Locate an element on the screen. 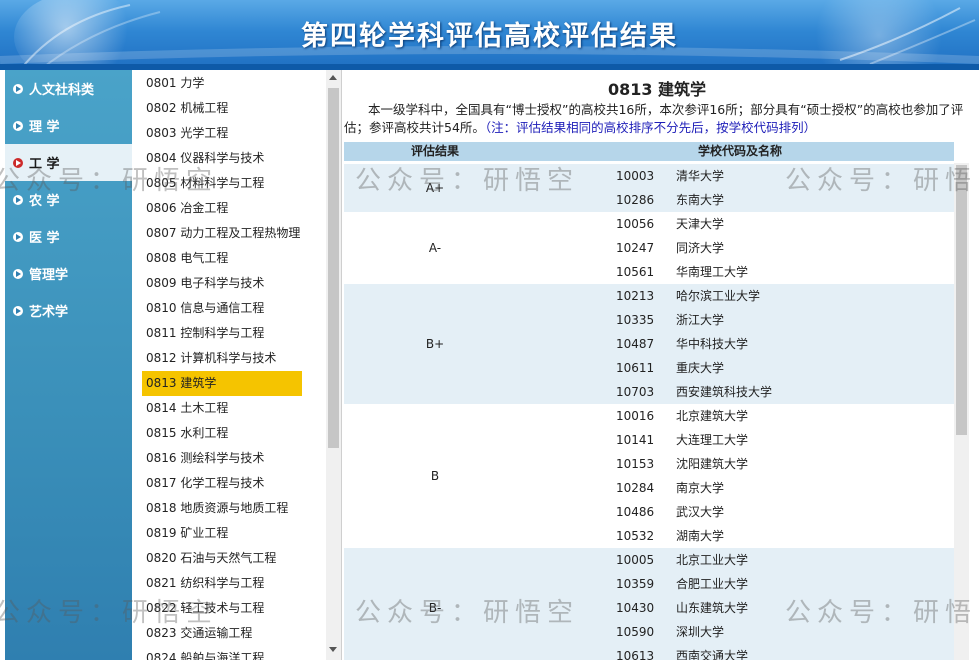 The height and width of the screenshot is (666, 979). grade-label: A+ is located at coordinates (435, 188).